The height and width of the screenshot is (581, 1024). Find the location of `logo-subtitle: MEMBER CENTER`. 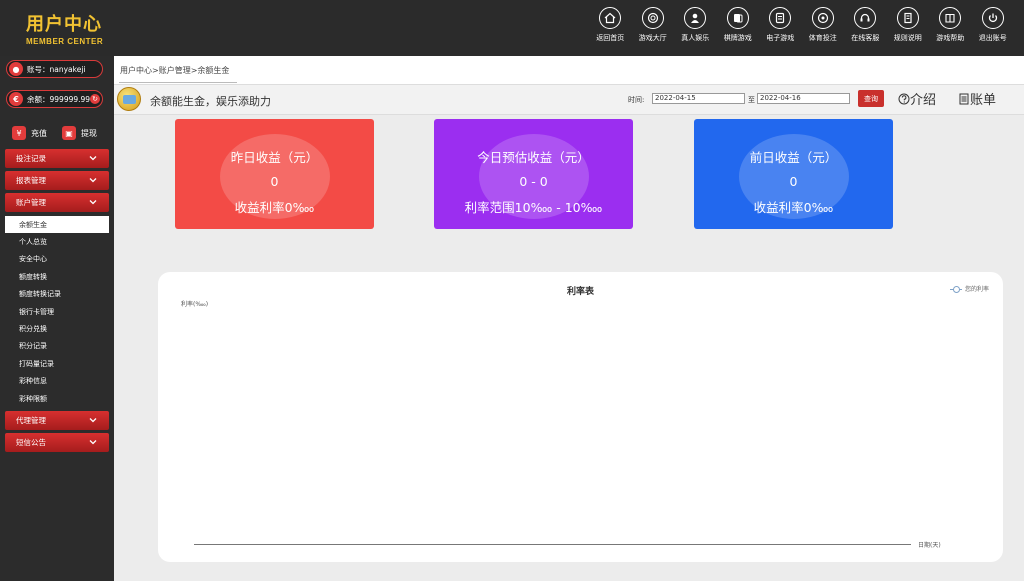

logo-subtitle: MEMBER CENTER is located at coordinates (65, 41).